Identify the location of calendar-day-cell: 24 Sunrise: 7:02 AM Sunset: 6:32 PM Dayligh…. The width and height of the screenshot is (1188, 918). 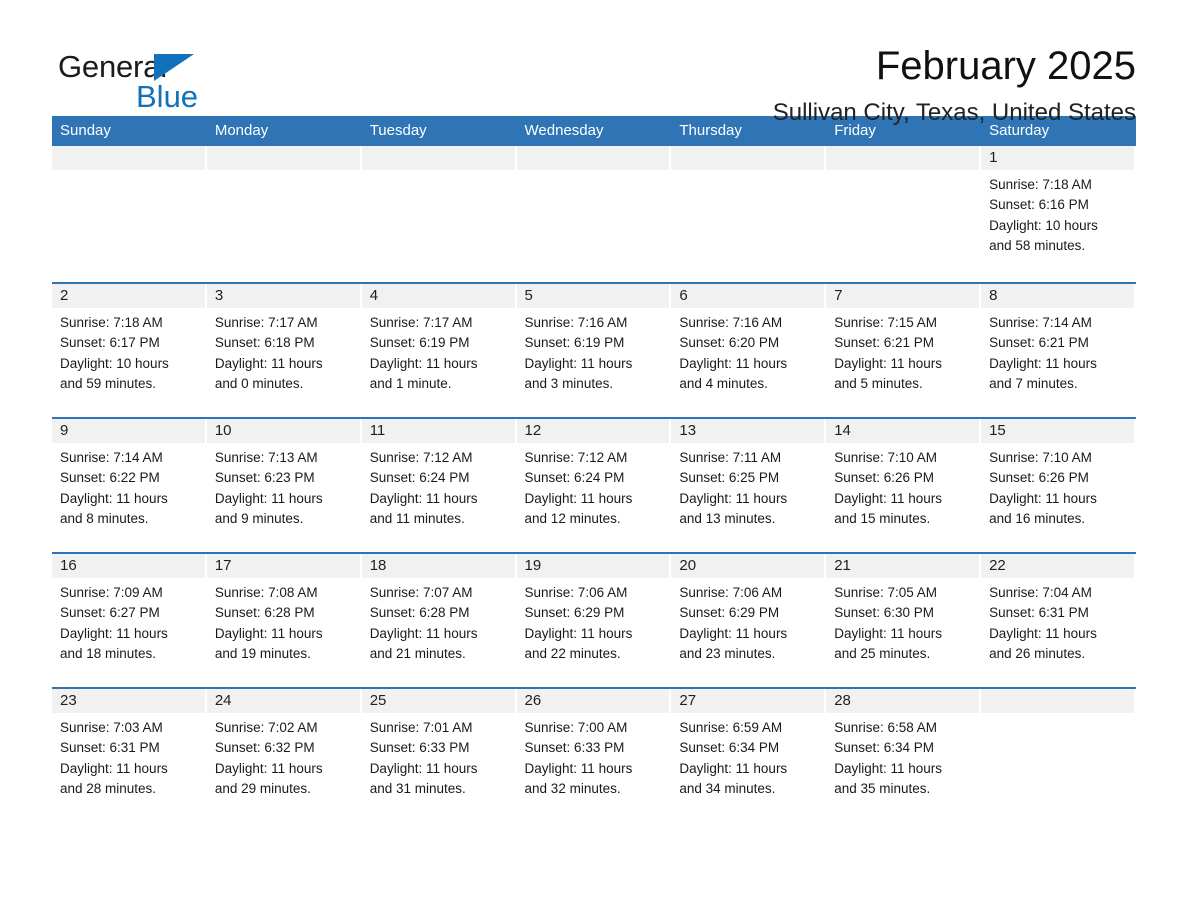
(284, 755).